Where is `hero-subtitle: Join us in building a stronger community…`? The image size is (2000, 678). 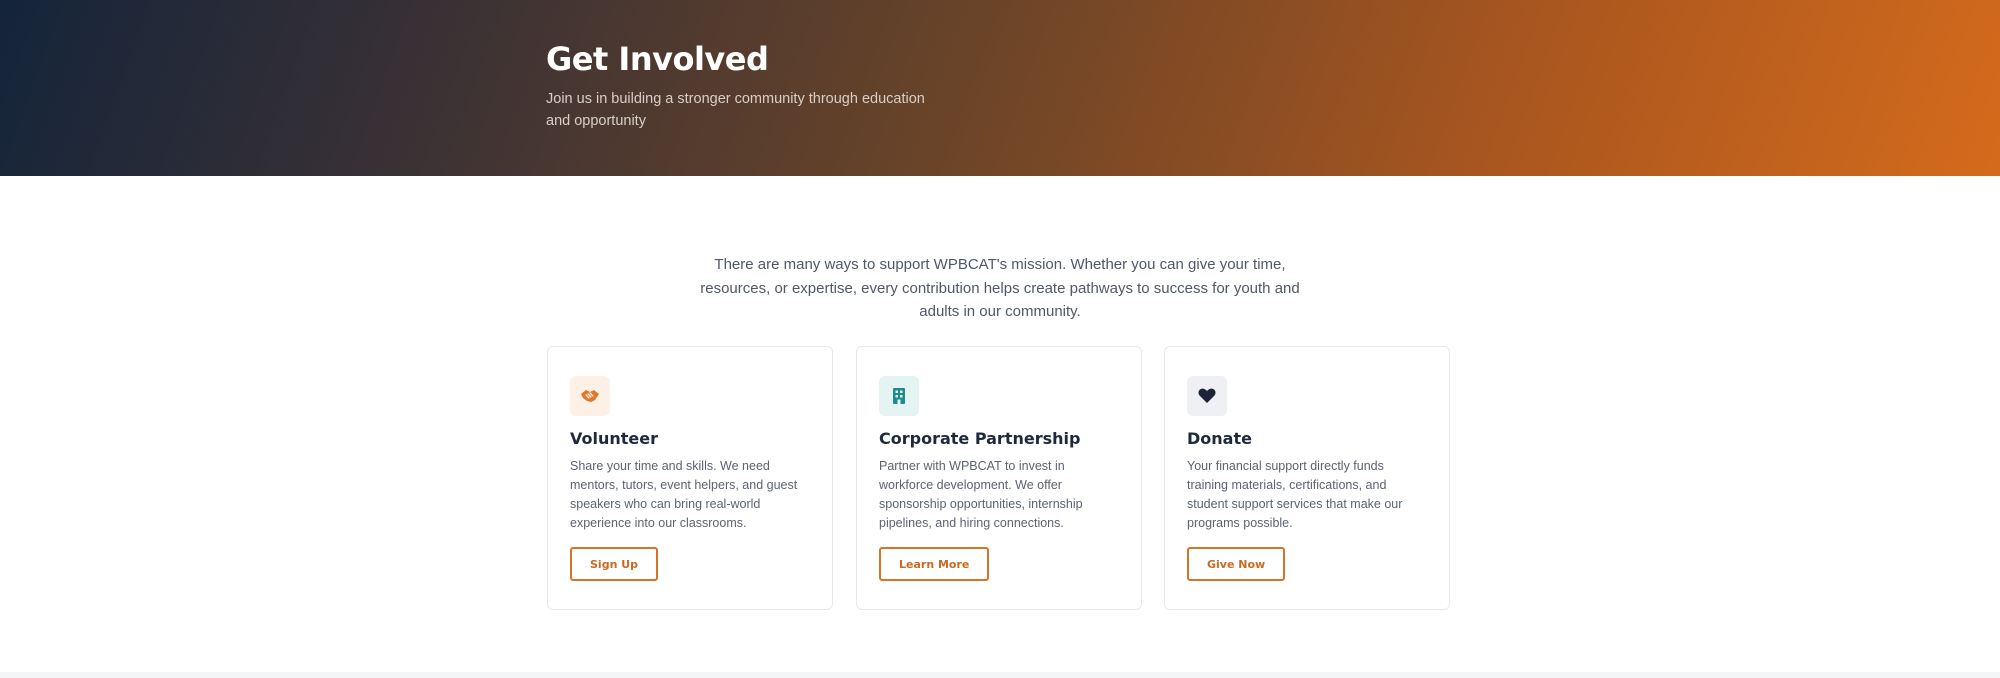
hero-subtitle: Join us in building a stronger community… is located at coordinates (735, 110).